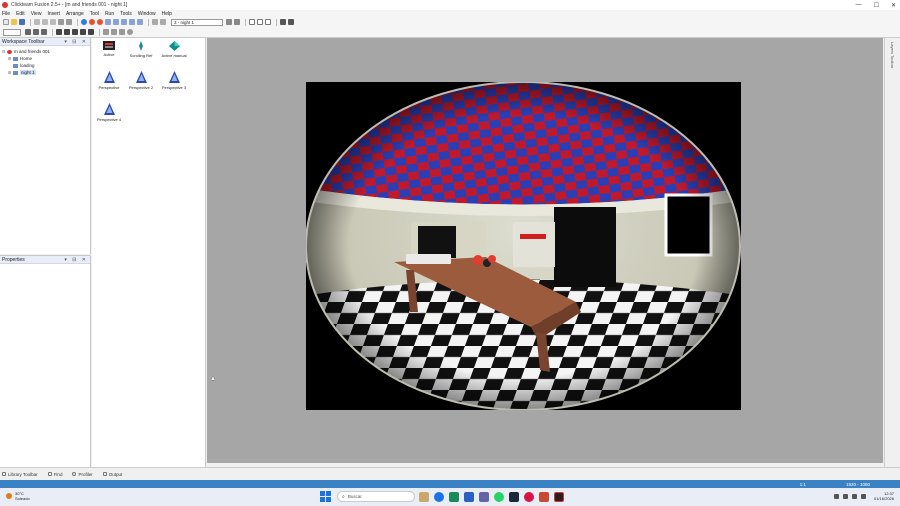 The image size is (900, 506). What do you see at coordinates (28, 32) in the screenshot?
I see `paint-icon` at bounding box center [28, 32].